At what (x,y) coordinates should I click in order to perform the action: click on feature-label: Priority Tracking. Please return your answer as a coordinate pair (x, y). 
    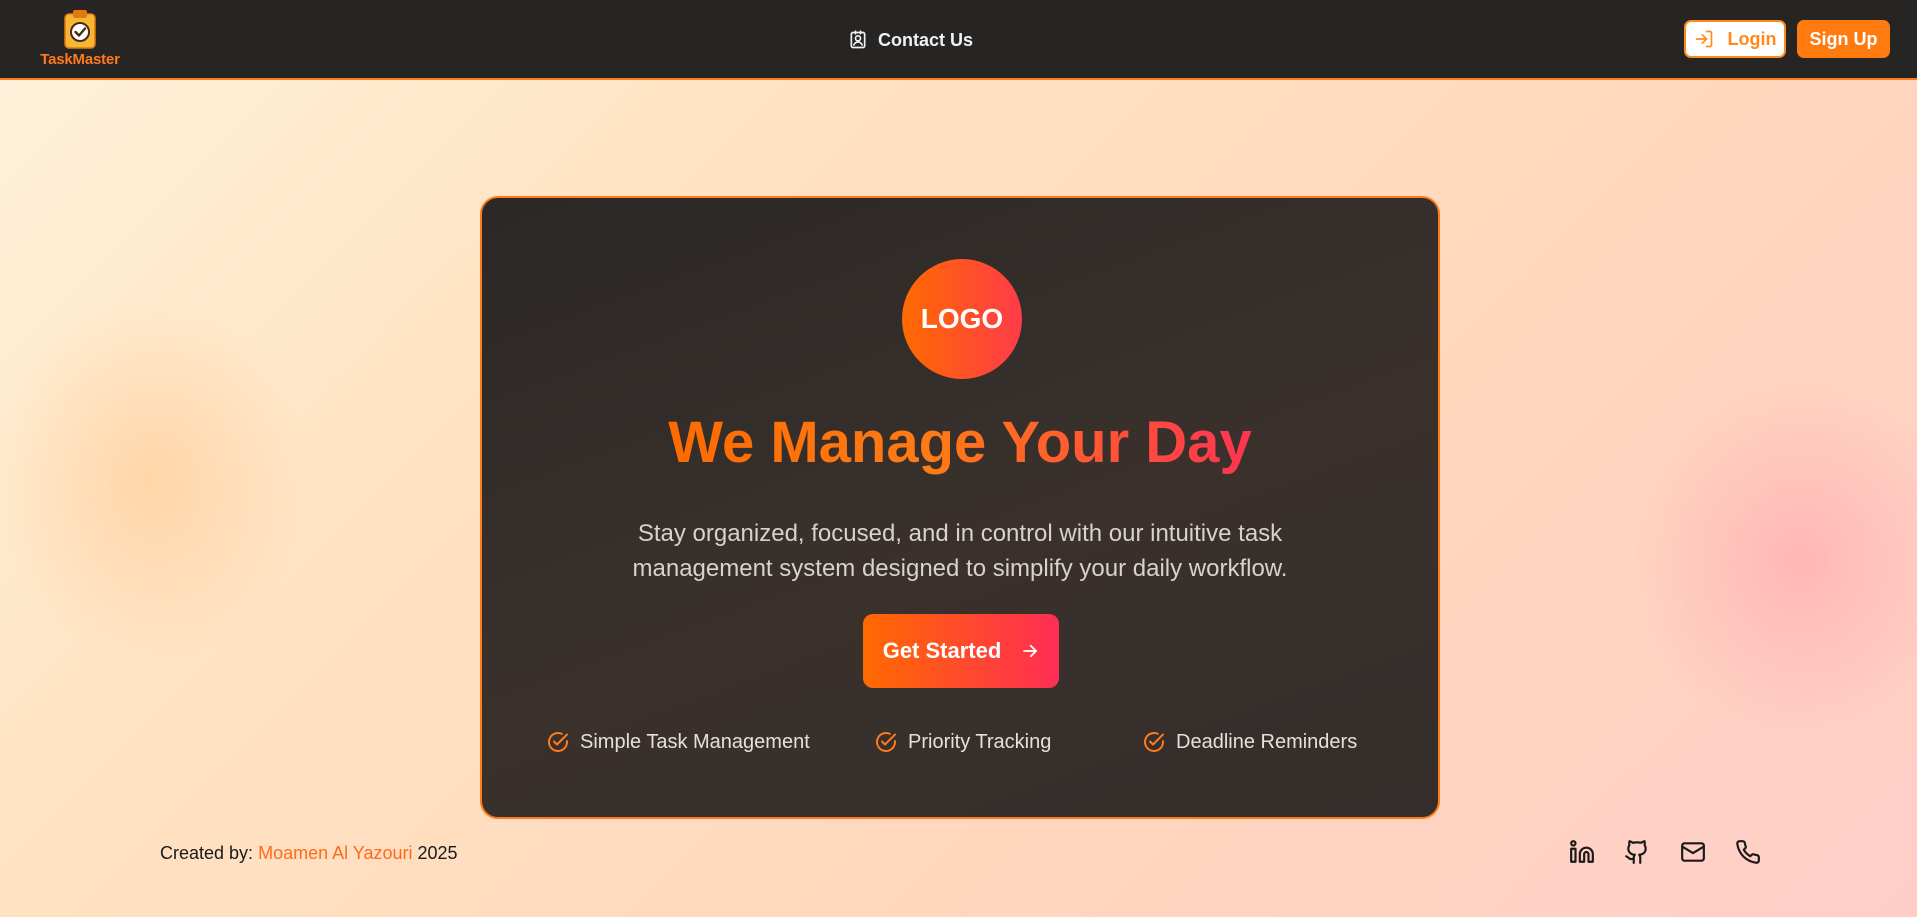
    Looking at the image, I should click on (980, 741).